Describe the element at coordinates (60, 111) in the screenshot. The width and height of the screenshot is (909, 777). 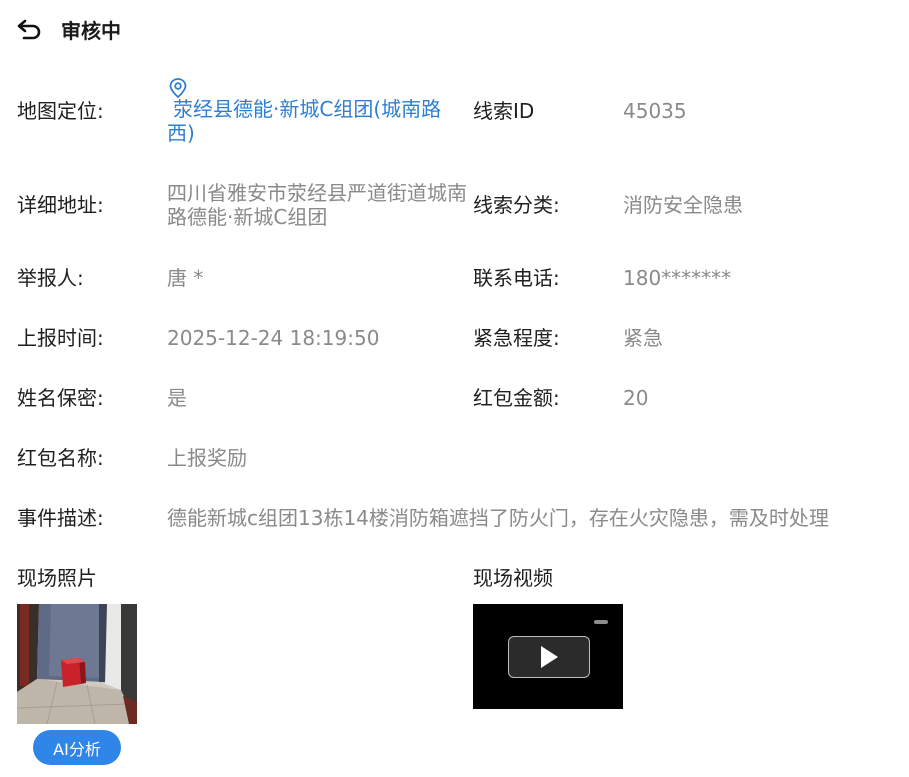
I see `location-label: 地图定位:` at that location.